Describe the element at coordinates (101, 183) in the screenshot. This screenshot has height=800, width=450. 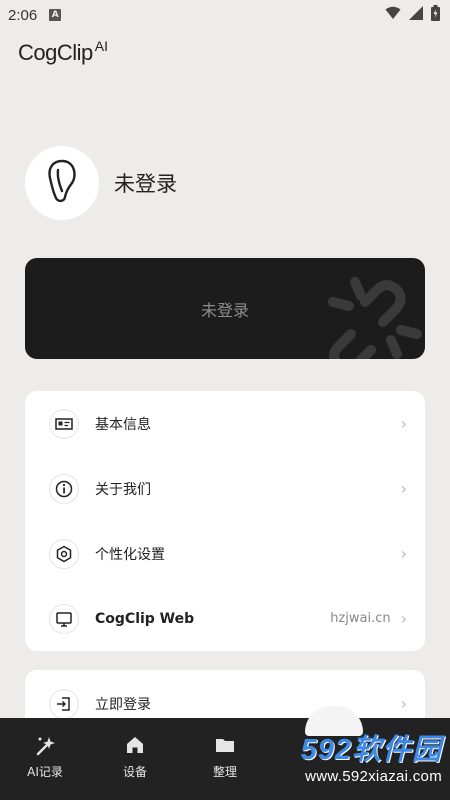
I see `profile-header: 未登录` at that location.